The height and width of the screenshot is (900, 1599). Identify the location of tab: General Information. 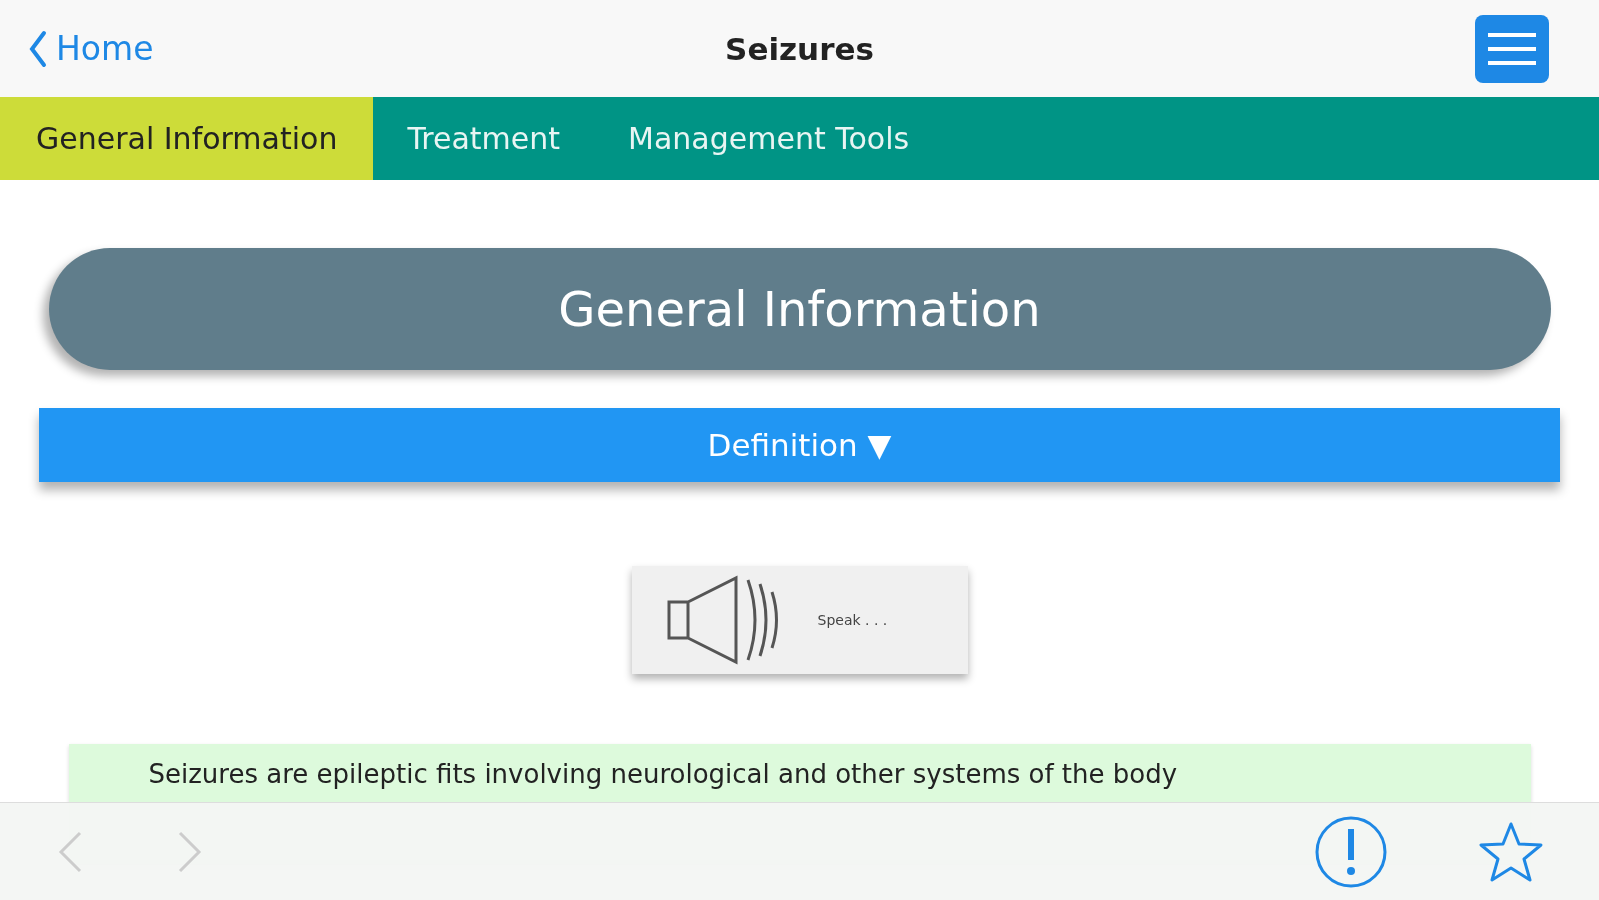
(187, 138).